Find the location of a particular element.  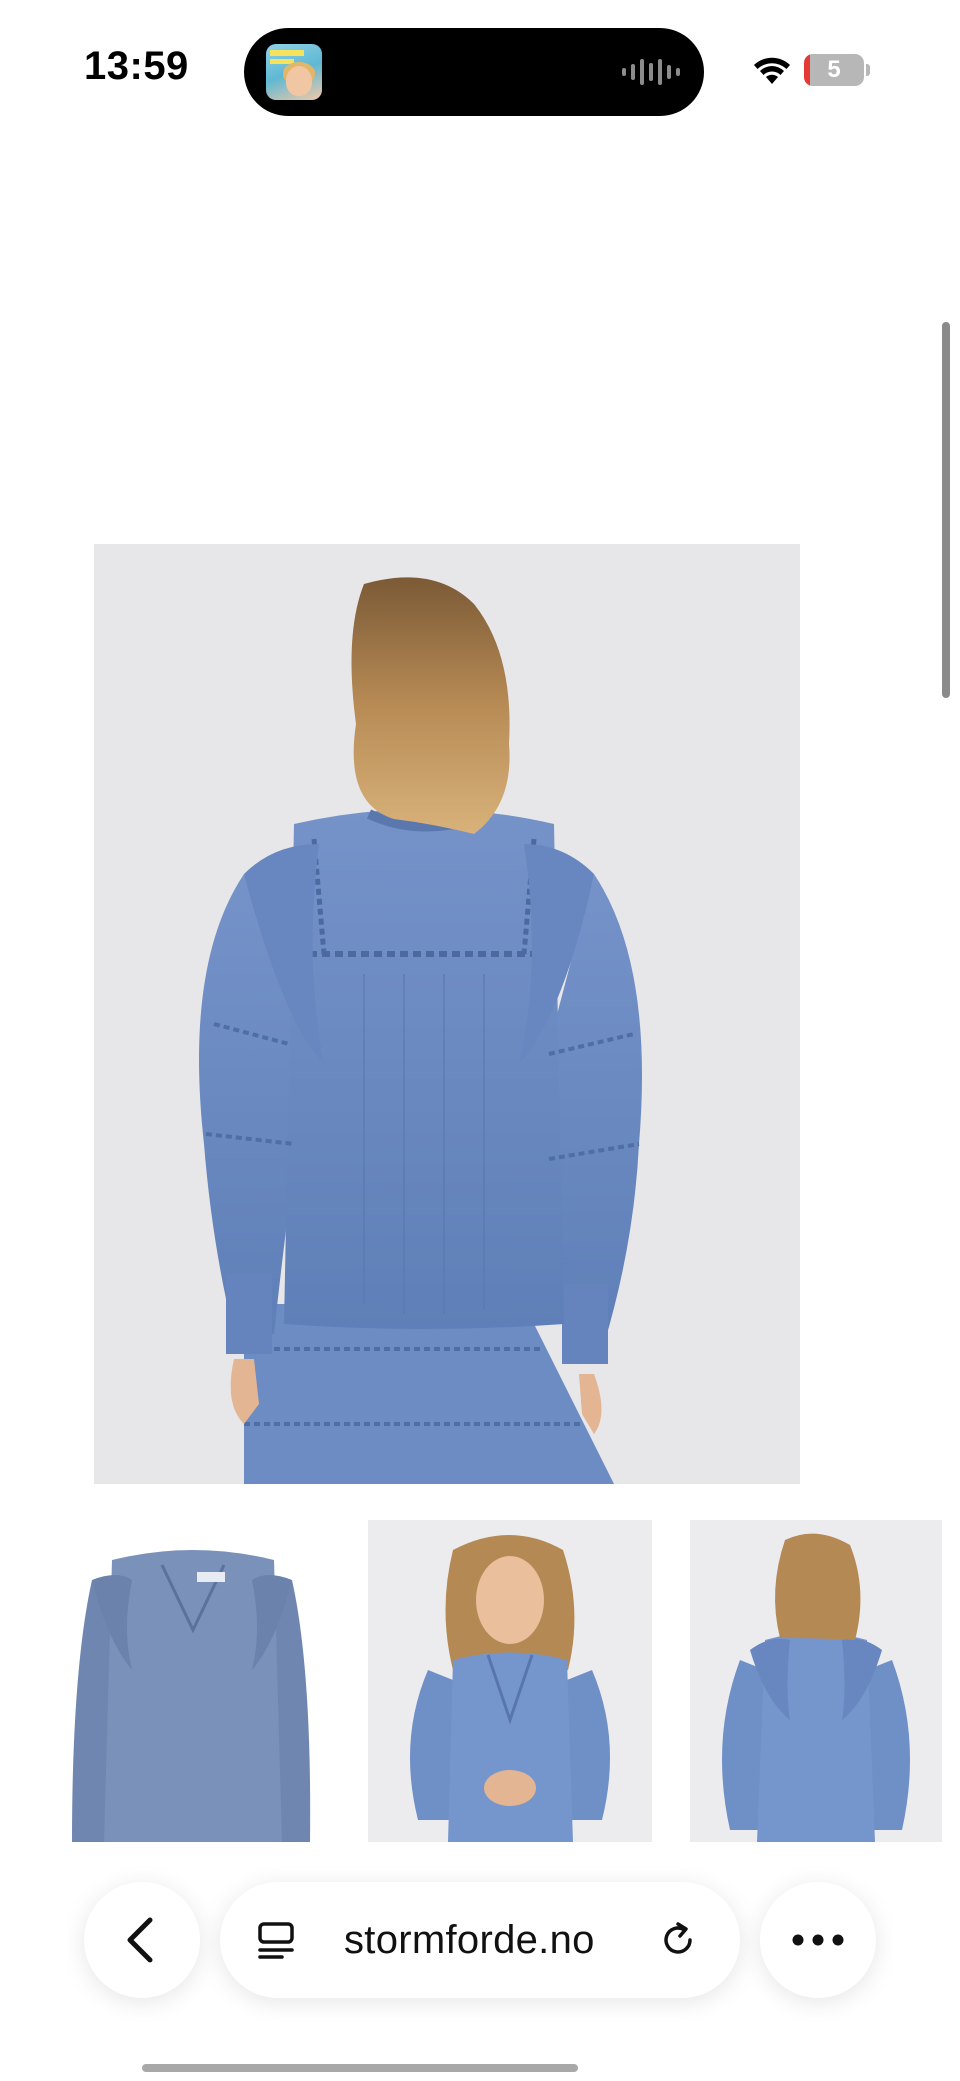

back-button is located at coordinates (142, 1940).